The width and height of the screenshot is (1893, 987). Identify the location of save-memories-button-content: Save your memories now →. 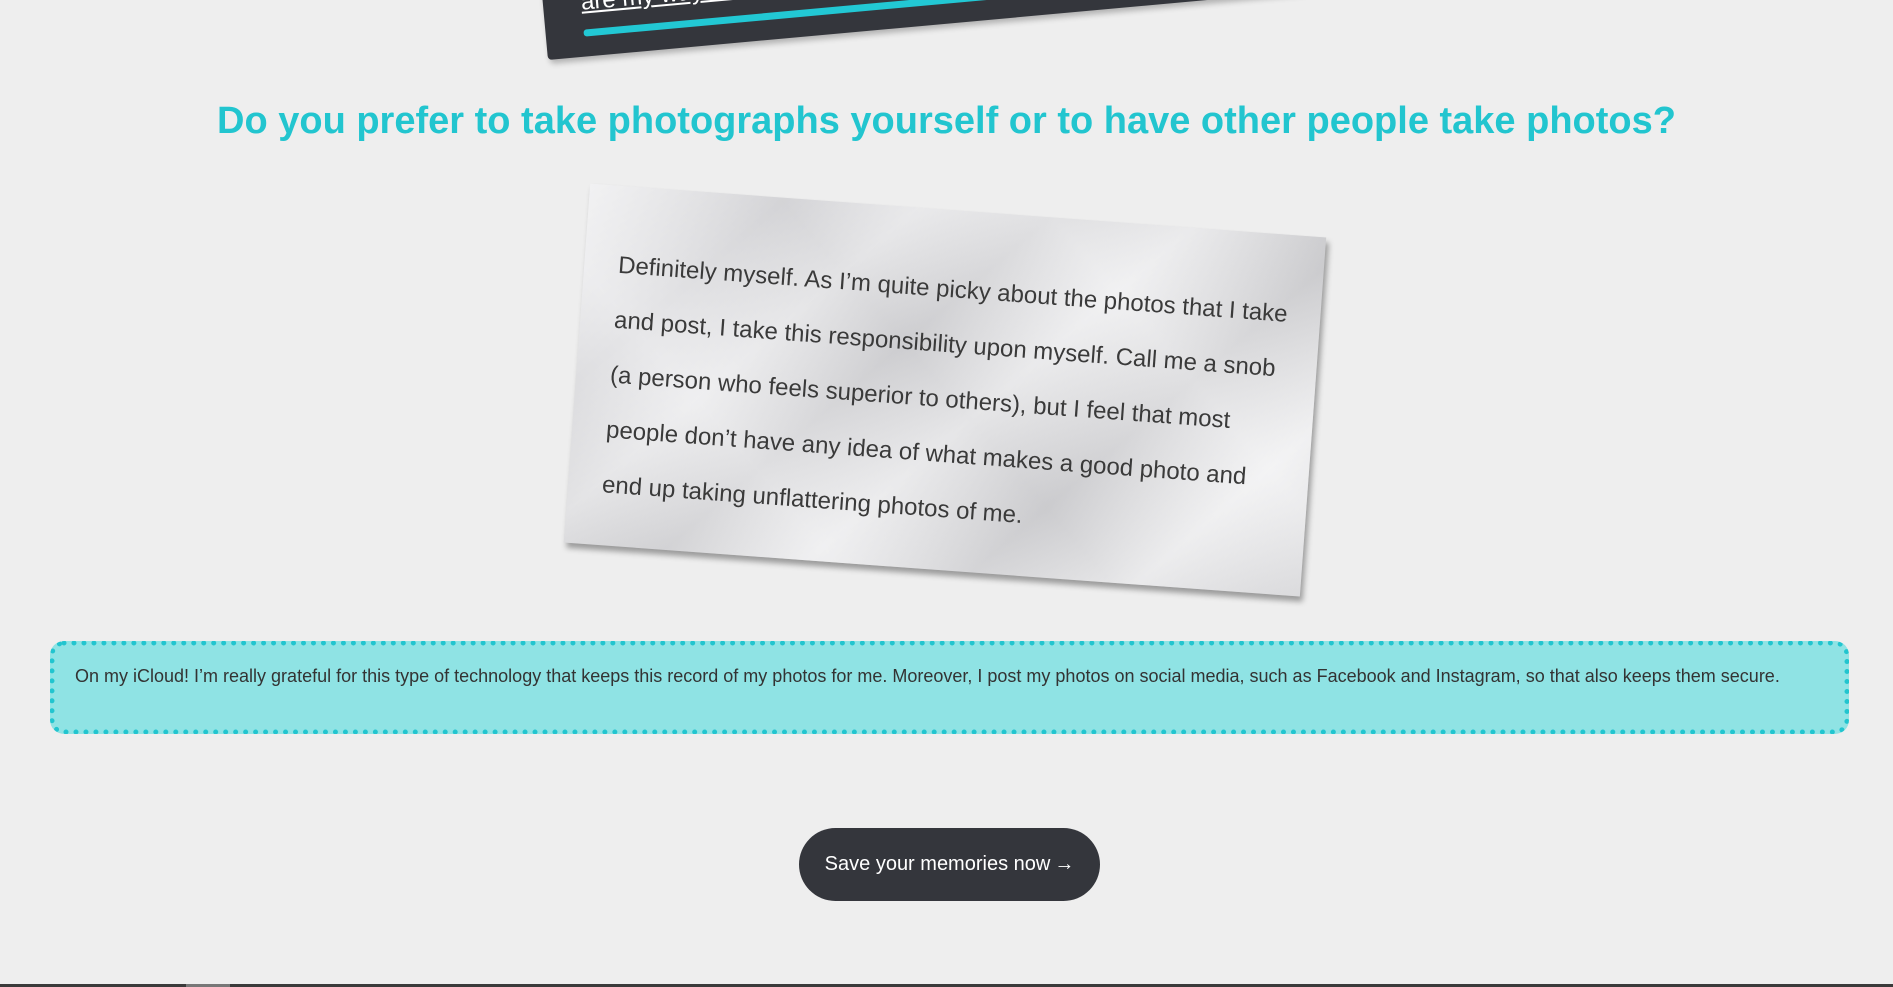
(950, 864).